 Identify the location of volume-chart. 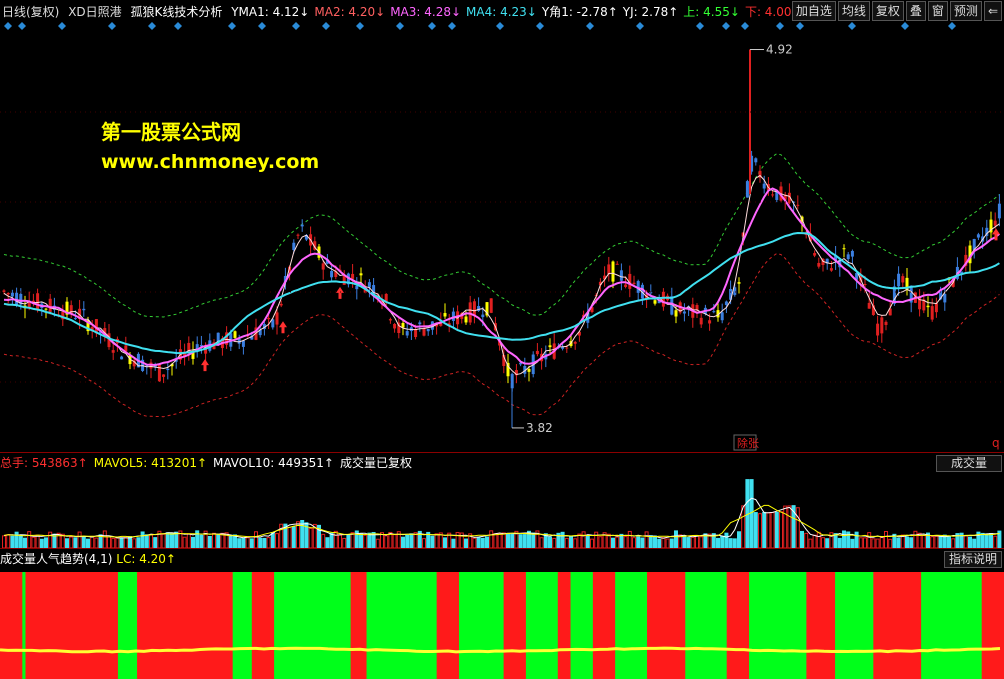
(502, 510).